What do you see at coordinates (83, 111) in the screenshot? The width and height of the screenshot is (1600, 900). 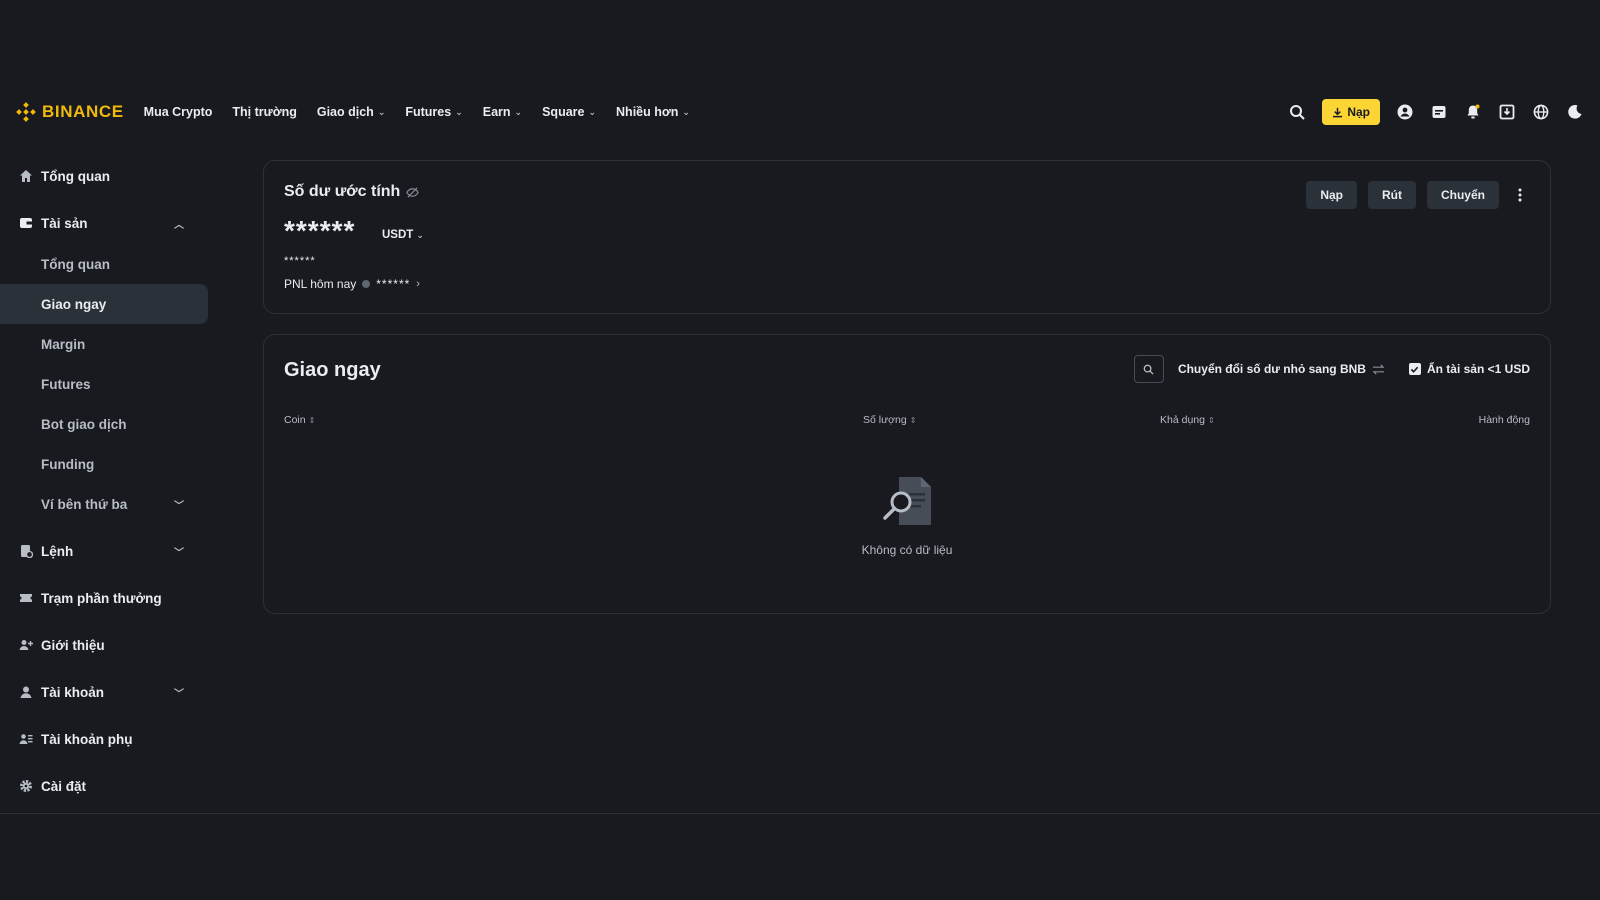 I see `brand-name: BINANCE` at bounding box center [83, 111].